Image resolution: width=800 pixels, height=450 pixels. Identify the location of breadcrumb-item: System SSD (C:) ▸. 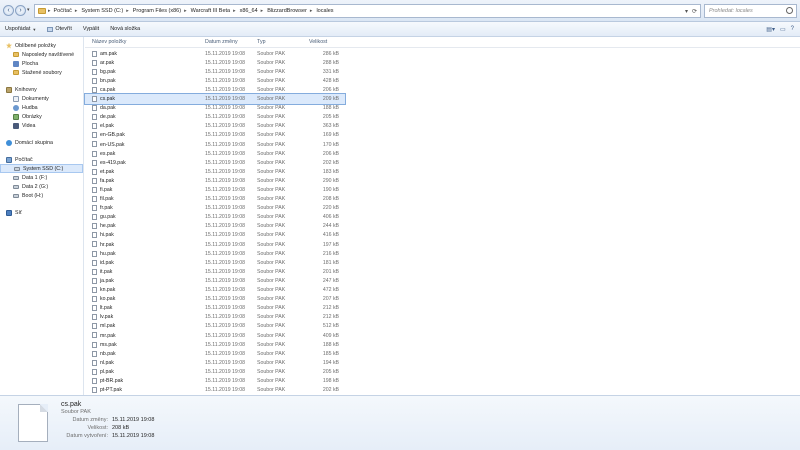
(104, 11).